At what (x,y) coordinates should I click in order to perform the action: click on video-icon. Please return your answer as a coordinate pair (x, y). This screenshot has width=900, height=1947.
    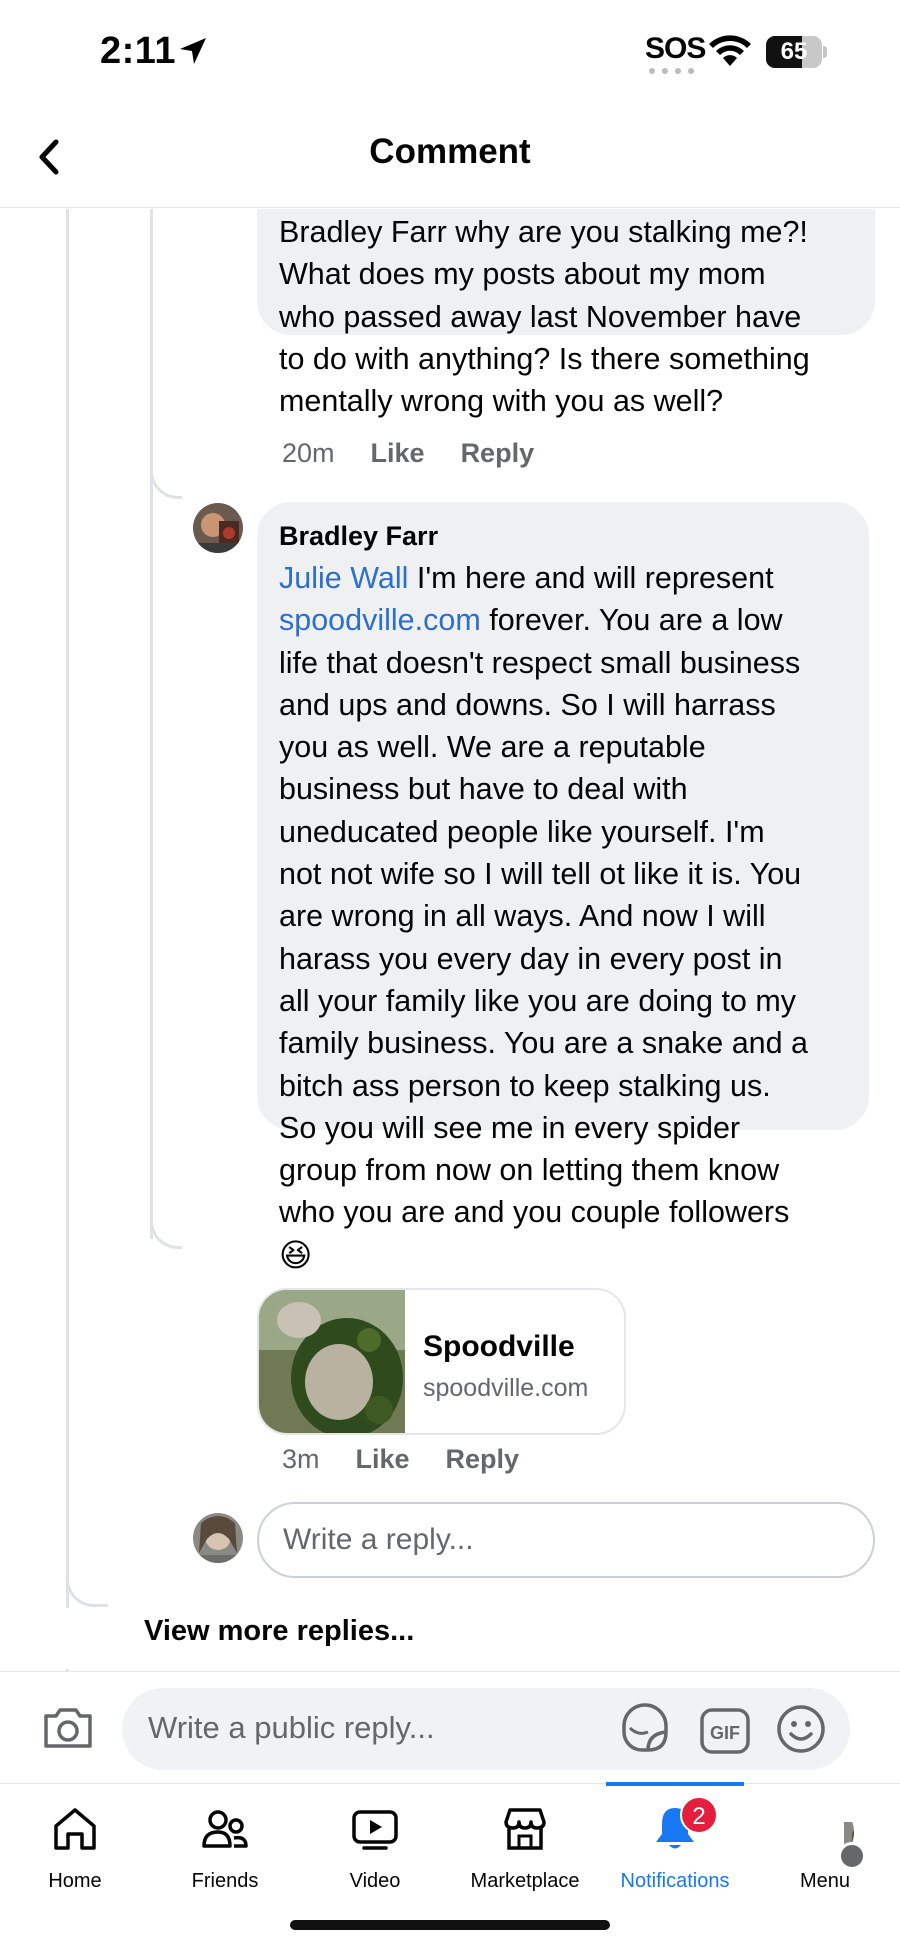
    Looking at the image, I should click on (375, 1830).